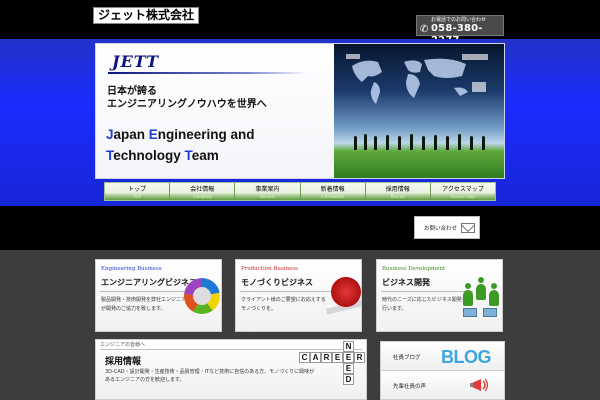 The width and height of the screenshot is (600, 400). Describe the element at coordinates (202, 296) in the screenshot. I see `pie-chart-illustration` at that location.